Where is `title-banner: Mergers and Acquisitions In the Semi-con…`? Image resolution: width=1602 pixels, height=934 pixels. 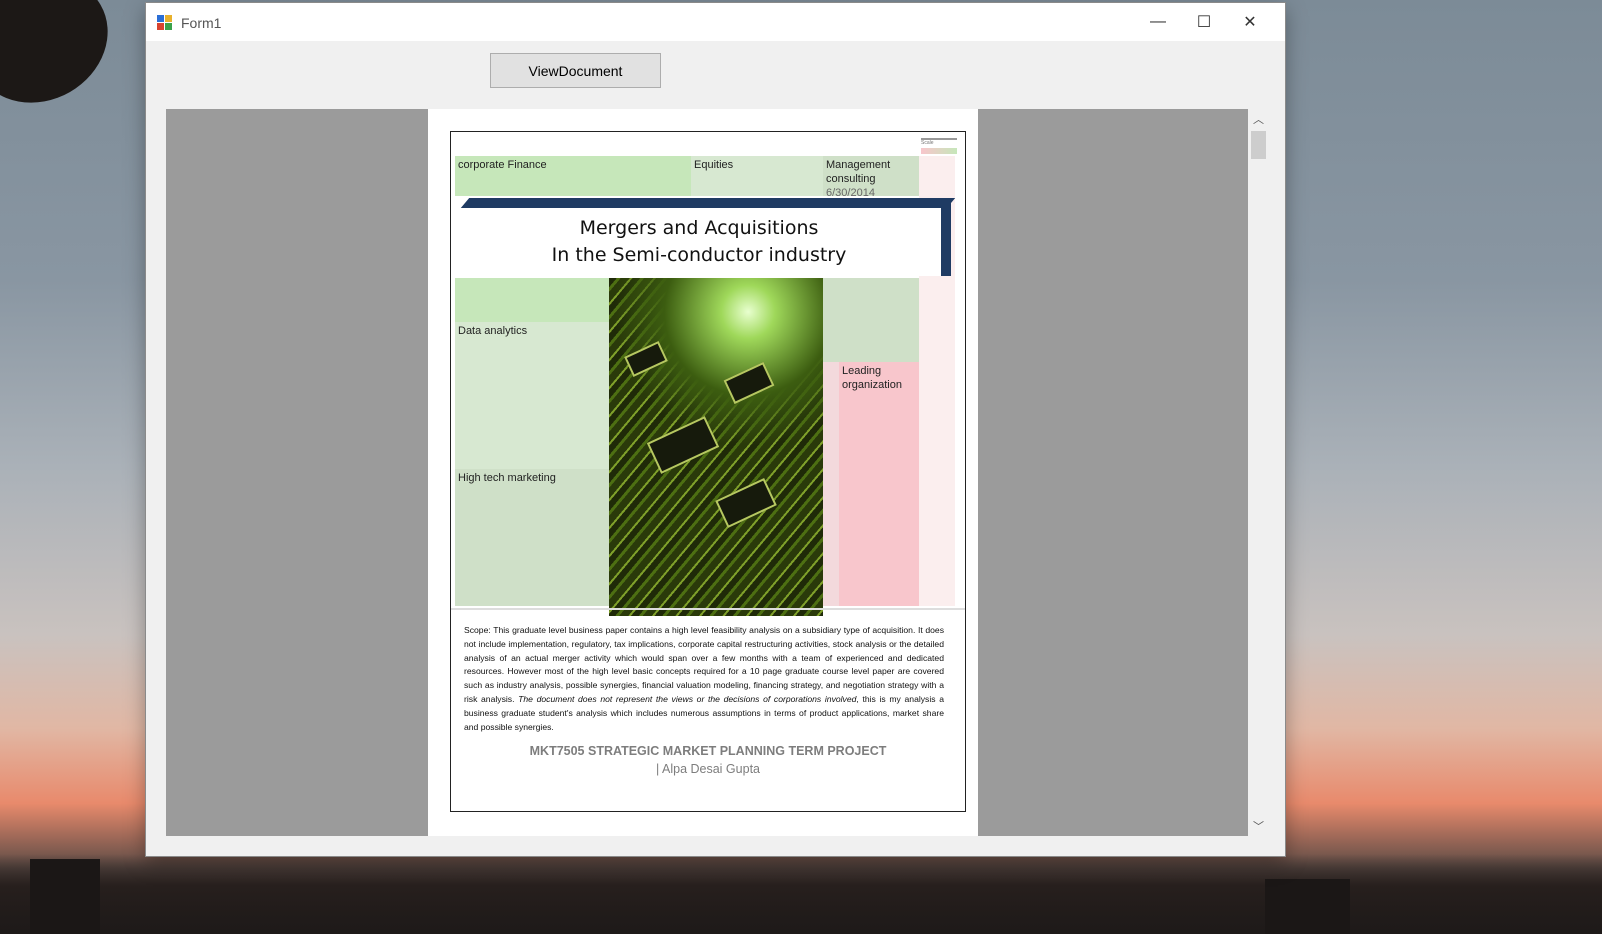
title-banner: Mergers and Acquisitions In the Semi-con… is located at coordinates (706, 238).